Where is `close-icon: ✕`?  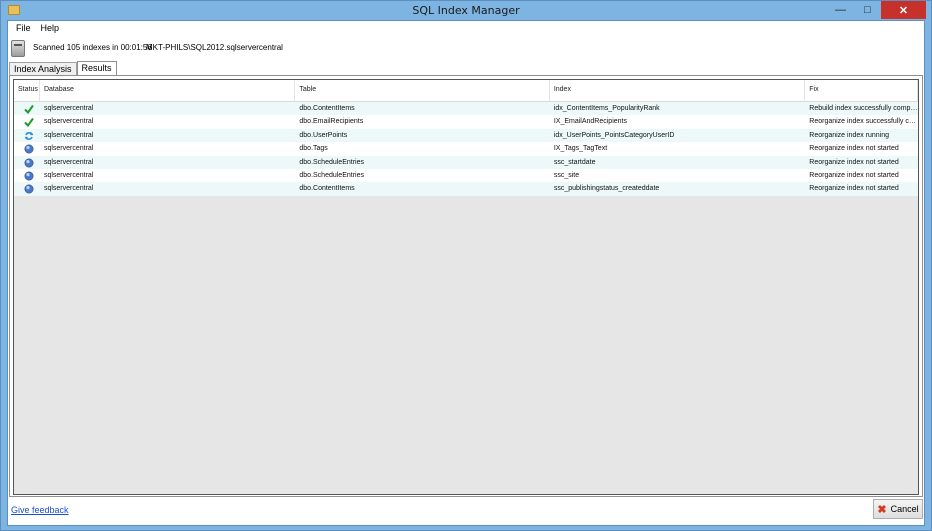 close-icon: ✕ is located at coordinates (903, 10).